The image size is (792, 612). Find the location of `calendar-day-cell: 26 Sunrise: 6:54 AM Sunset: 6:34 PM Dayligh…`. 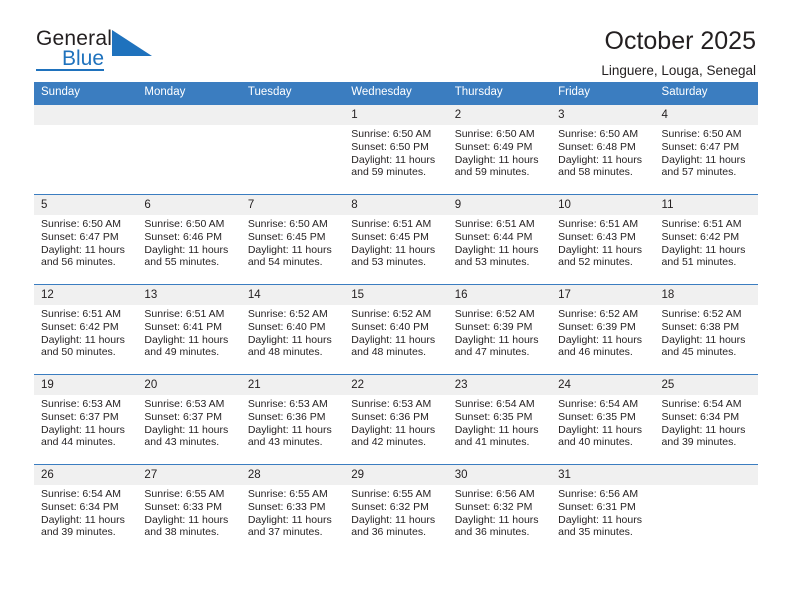

calendar-day-cell: 26 Sunrise: 6:54 AM Sunset: 6:34 PM Dayligh… is located at coordinates (86, 509).